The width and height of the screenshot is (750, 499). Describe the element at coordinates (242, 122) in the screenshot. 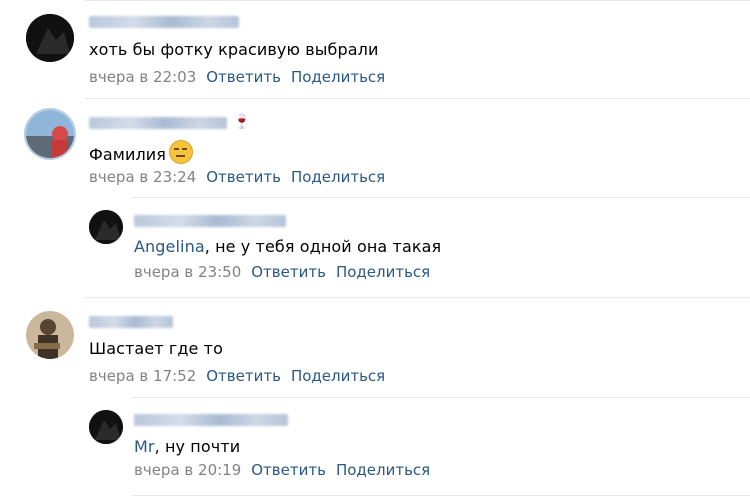

I see `wine-glass-emoji: 🍷` at that location.